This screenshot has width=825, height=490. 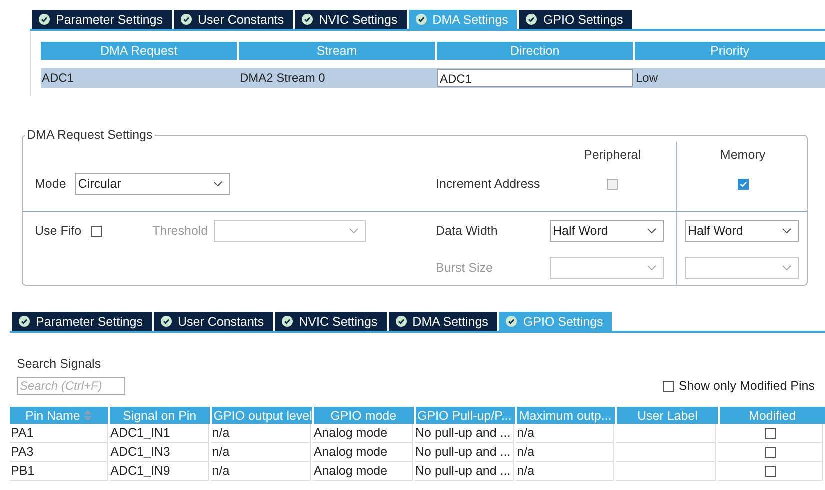 I want to click on table-cell: PB1, so click(x=59, y=471).